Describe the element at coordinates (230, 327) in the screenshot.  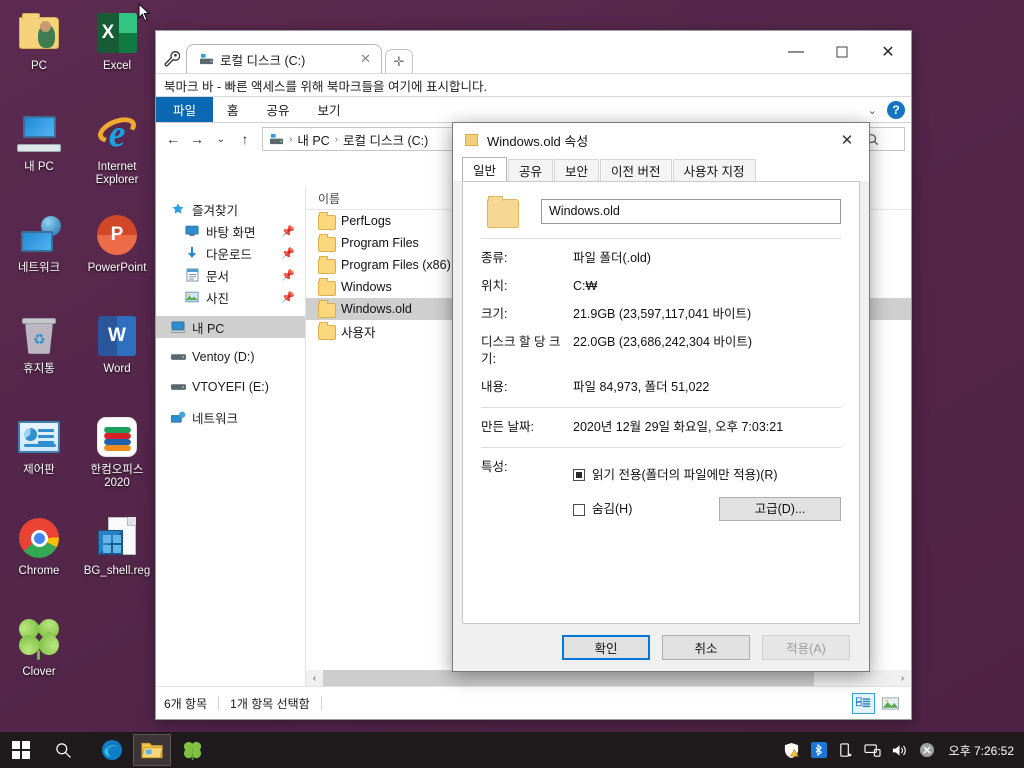
I see `sidebar-item-this-pc: 내 PC` at that location.